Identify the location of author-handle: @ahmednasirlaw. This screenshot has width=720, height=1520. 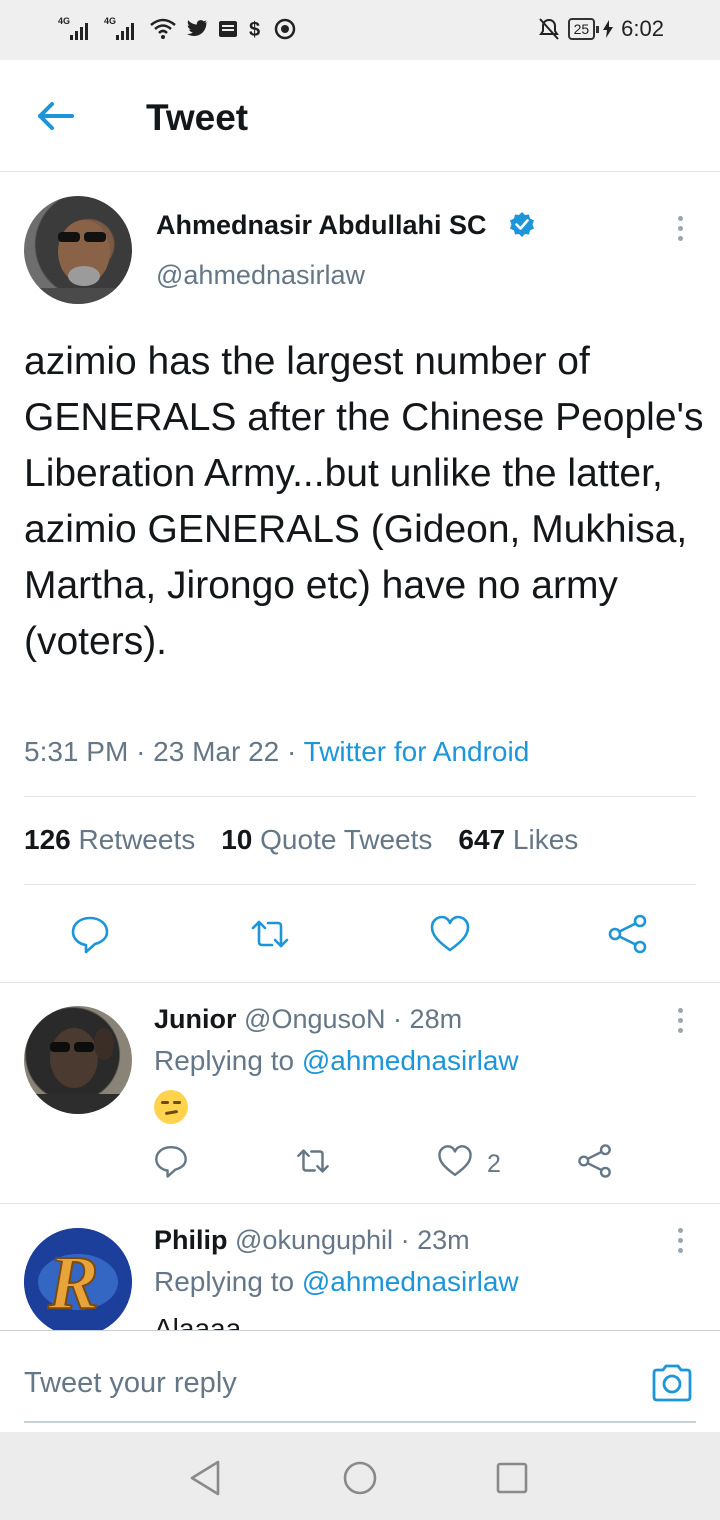
(260, 275).